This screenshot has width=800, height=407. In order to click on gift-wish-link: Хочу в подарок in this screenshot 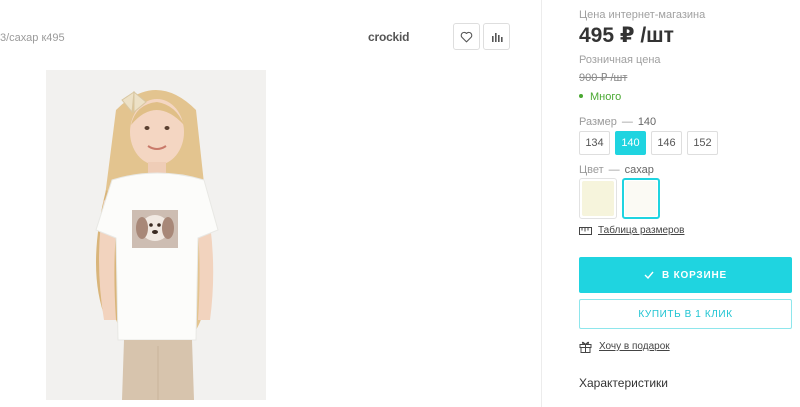, I will do `click(624, 346)`.